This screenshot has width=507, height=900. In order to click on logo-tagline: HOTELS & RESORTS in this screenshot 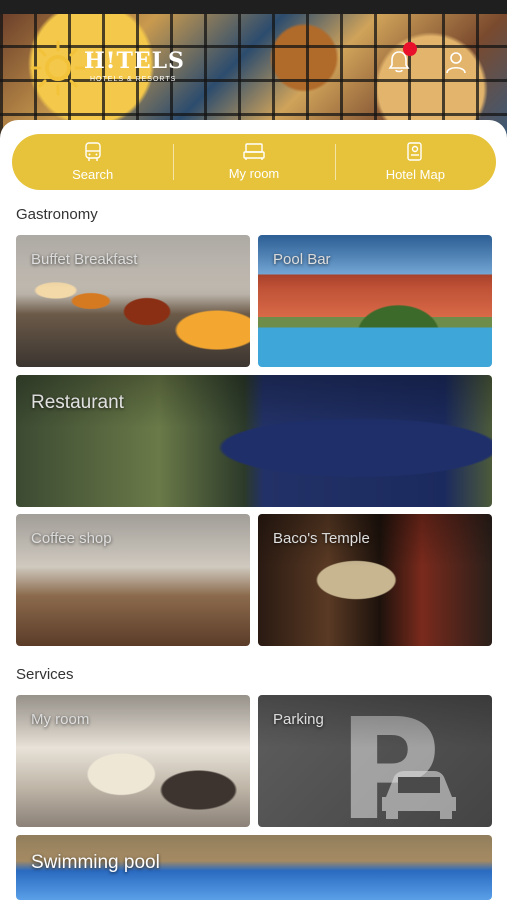, I will do `click(133, 79)`.